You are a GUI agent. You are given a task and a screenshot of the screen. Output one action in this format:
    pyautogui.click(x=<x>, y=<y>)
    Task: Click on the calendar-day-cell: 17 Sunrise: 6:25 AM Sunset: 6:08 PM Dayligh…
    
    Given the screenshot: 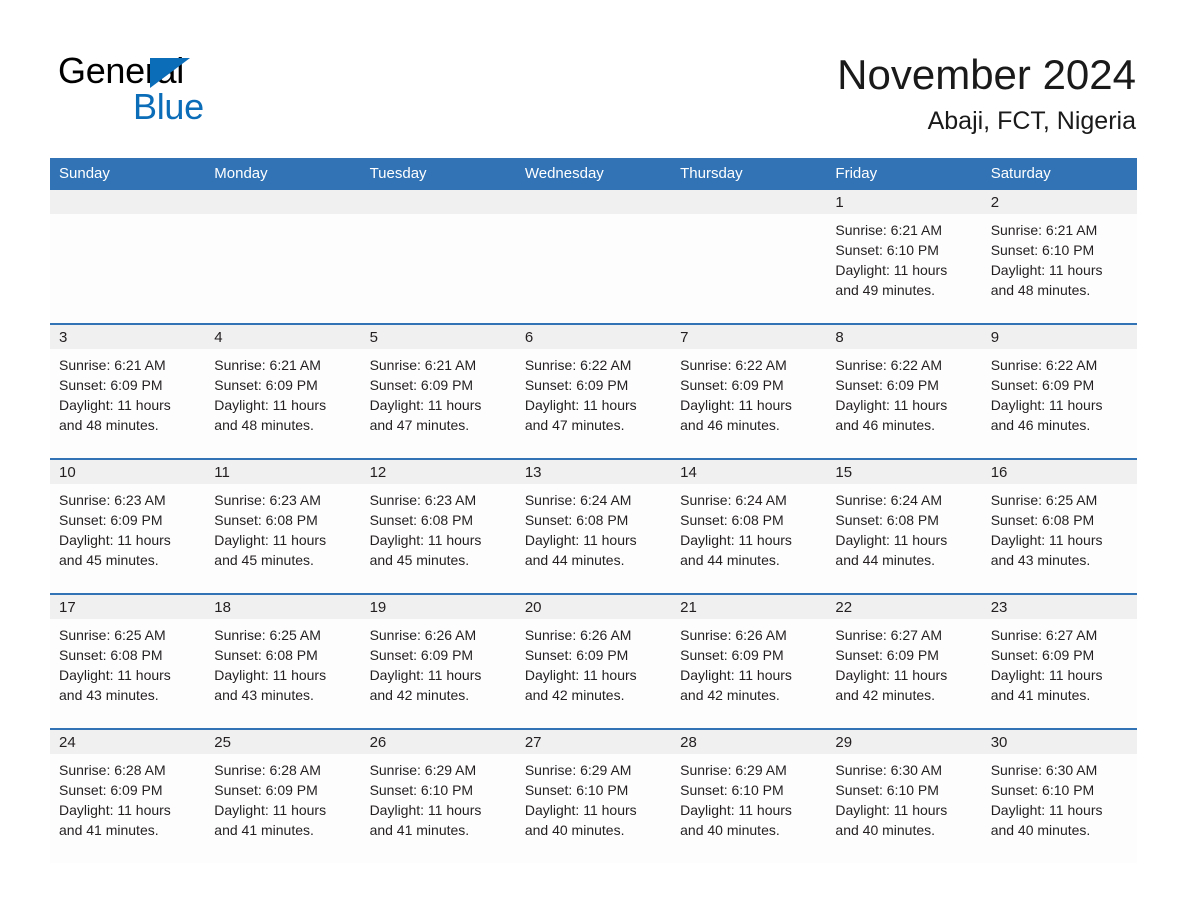 What is the action you would take?
    pyautogui.click(x=128, y=661)
    